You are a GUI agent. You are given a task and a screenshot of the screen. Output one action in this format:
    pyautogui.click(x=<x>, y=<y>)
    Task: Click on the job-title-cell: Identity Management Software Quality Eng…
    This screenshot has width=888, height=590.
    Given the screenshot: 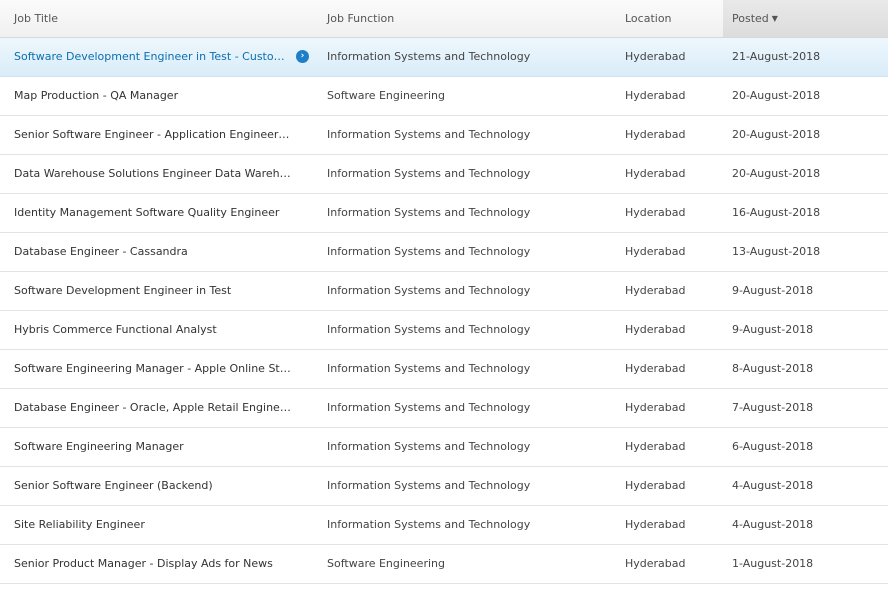 What is the action you would take?
    pyautogui.click(x=153, y=213)
    